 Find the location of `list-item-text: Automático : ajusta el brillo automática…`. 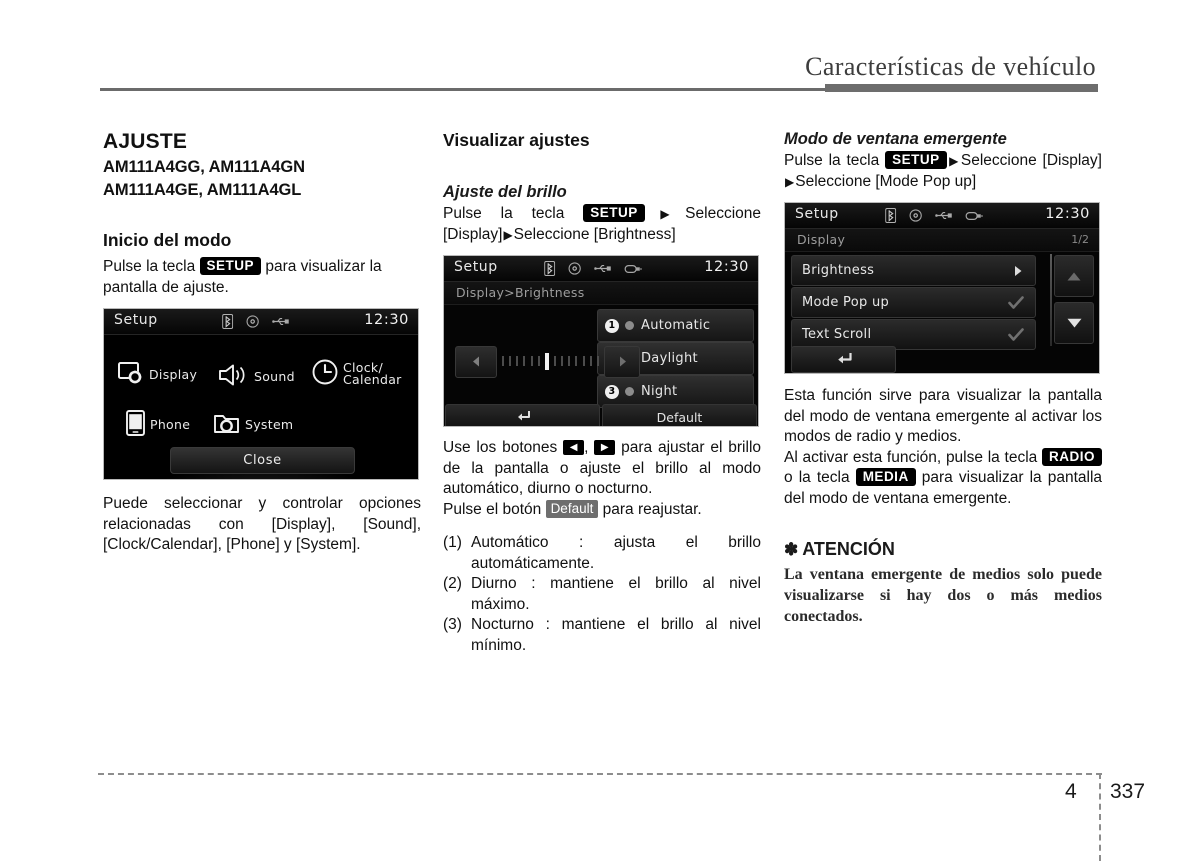

list-item-text: Automático : ajusta el brillo automática… is located at coordinates (616, 553).